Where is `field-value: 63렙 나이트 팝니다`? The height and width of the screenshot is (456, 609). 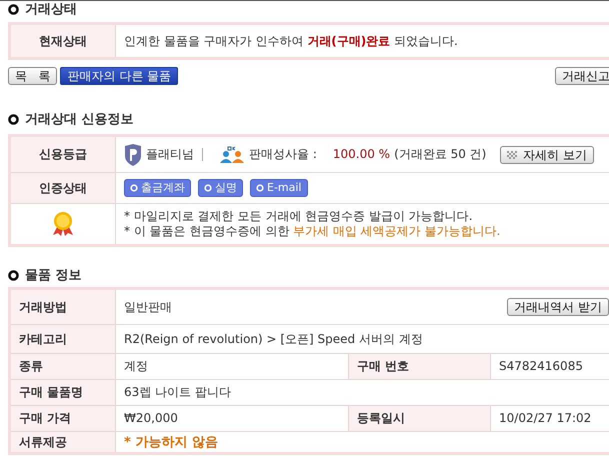 field-value: 63렙 나이트 팝니다 is located at coordinates (177, 392).